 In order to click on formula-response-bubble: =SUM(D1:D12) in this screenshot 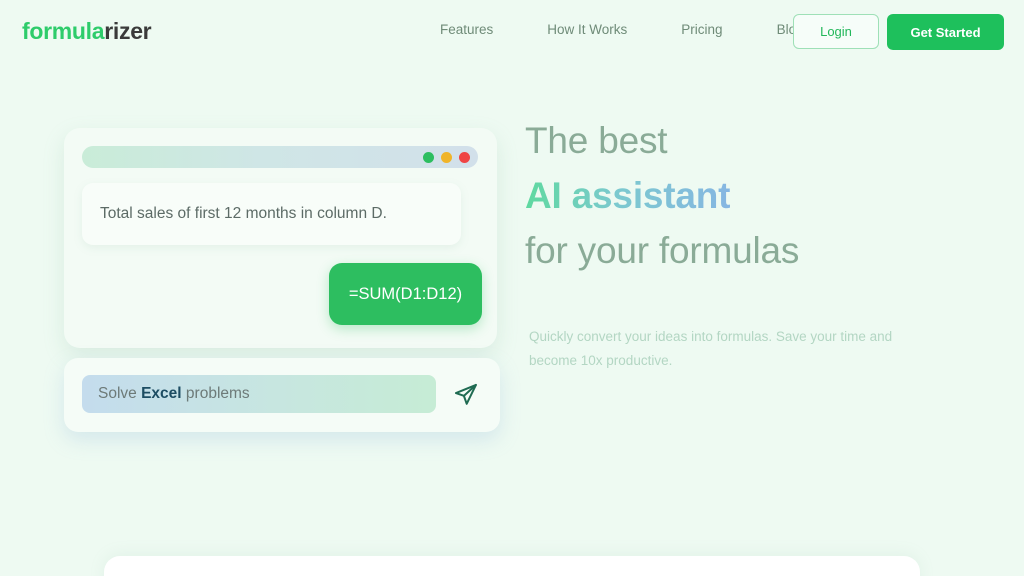, I will do `click(405, 294)`.